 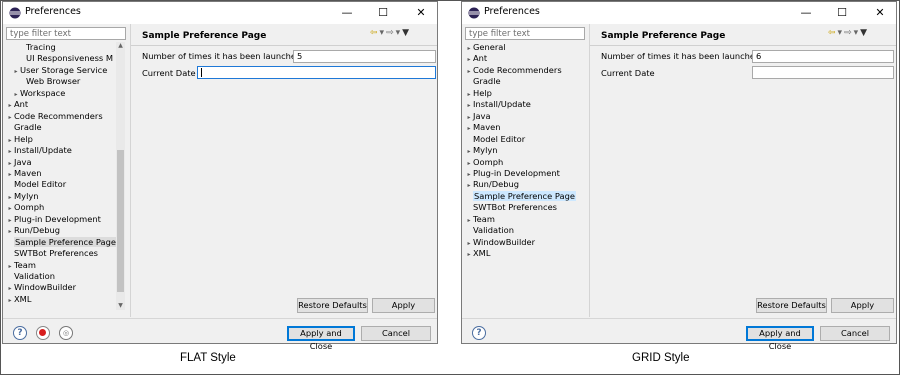 I want to click on import-preferences-icon: ◎, so click(x=66, y=333).